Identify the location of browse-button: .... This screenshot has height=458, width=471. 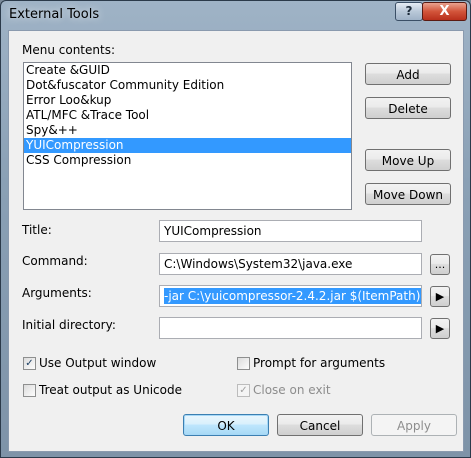
(440, 264).